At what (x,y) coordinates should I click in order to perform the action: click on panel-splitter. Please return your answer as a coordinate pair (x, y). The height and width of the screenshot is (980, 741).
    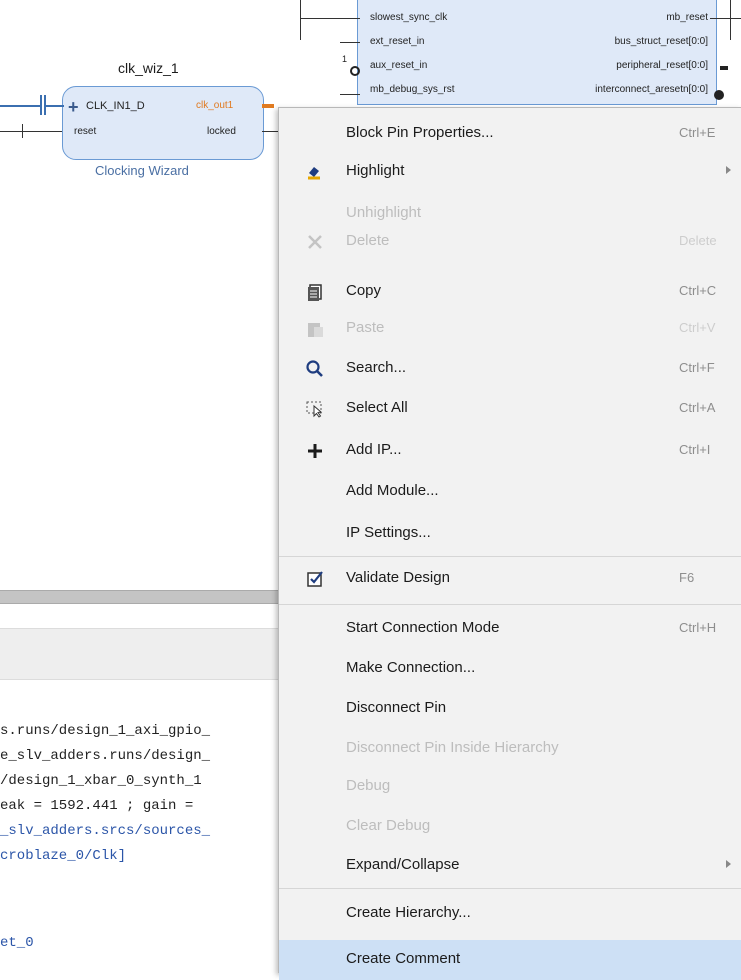
    Looking at the image, I should click on (145, 597).